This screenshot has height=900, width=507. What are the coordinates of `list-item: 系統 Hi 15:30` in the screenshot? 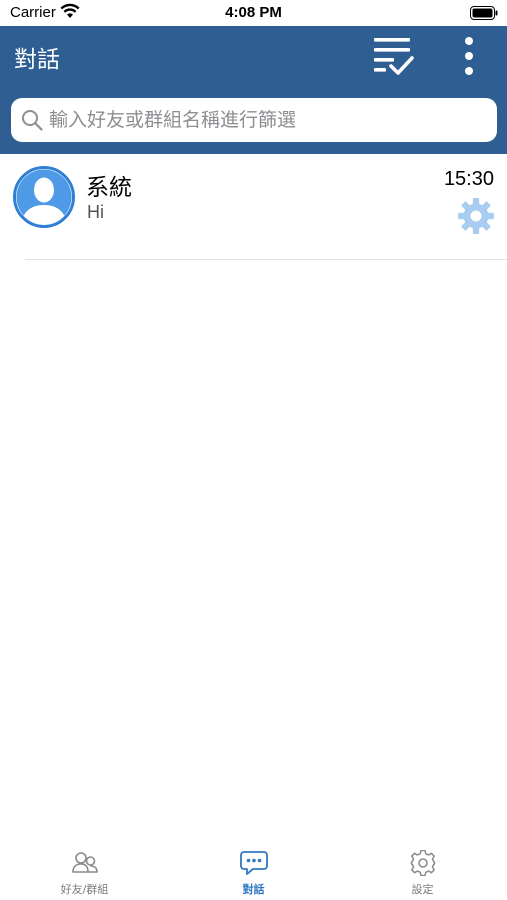 It's located at (253, 207).